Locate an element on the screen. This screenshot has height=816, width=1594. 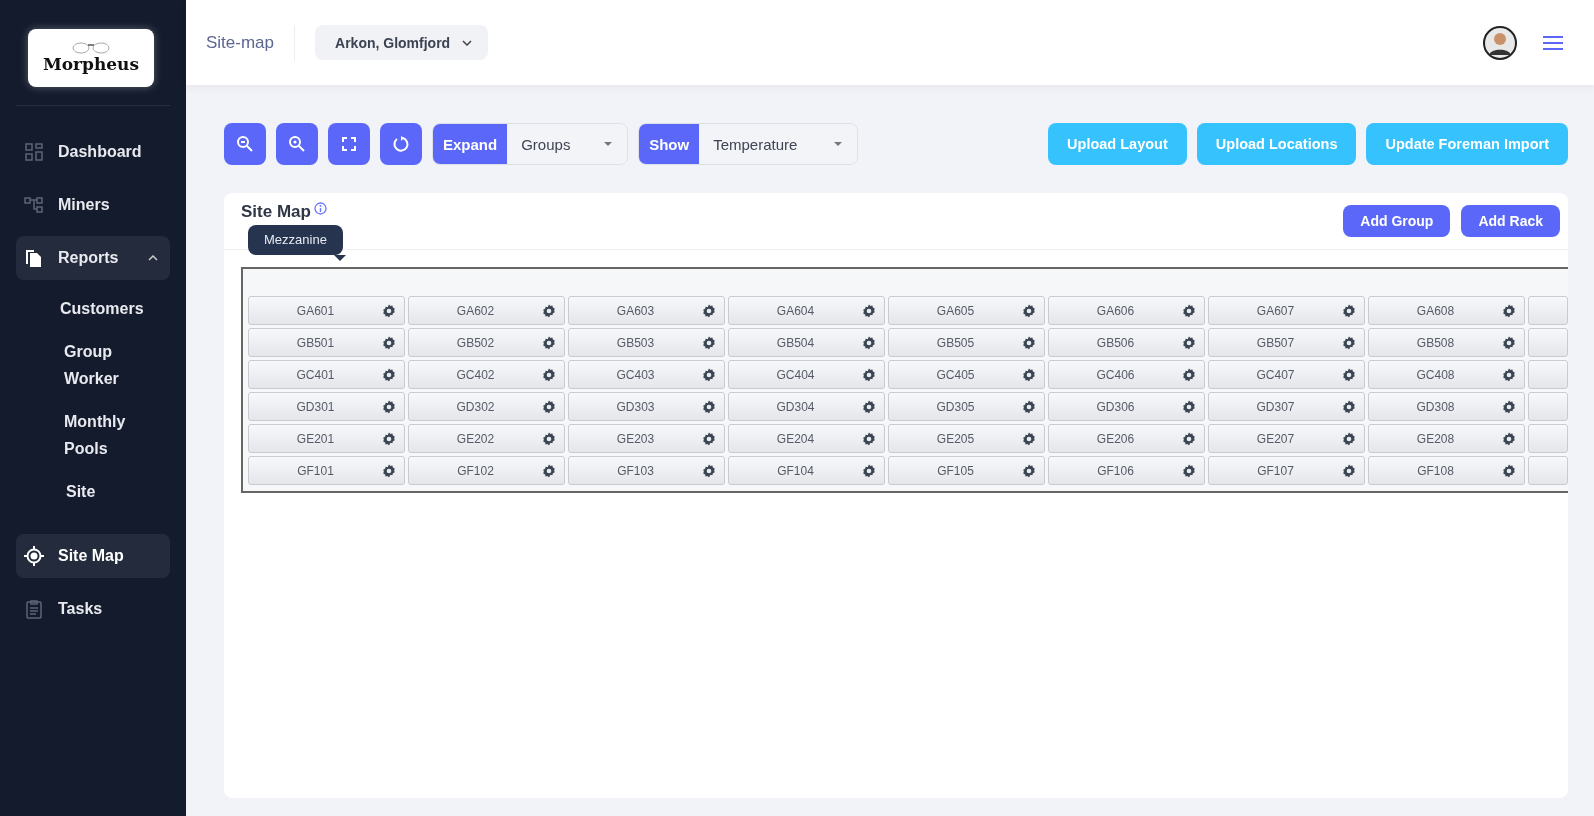
rack-cell: GC408 is located at coordinates (1446, 374).